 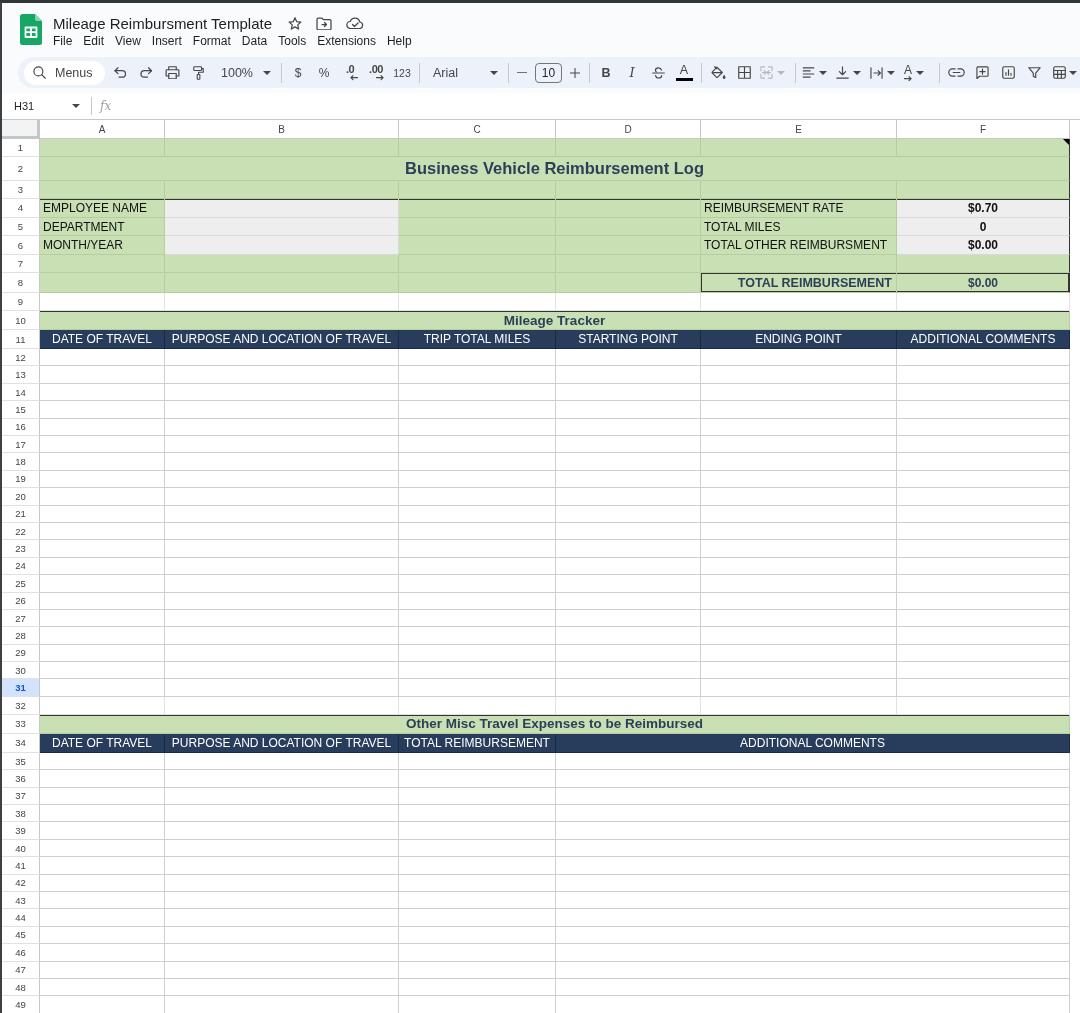 What do you see at coordinates (21, 190) in the screenshot?
I see `row-header: 3` at bounding box center [21, 190].